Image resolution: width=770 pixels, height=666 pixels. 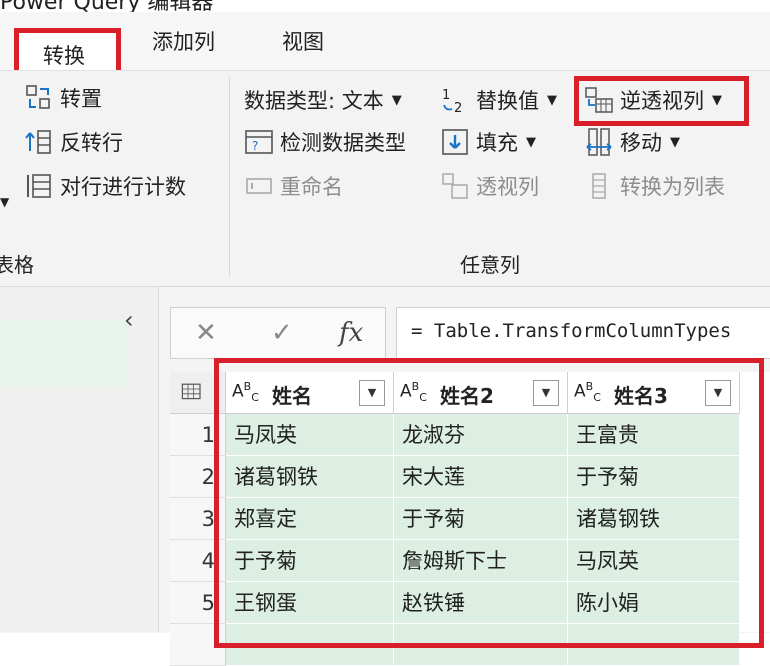 I want to click on rename-label: 重命名, so click(x=311, y=187).